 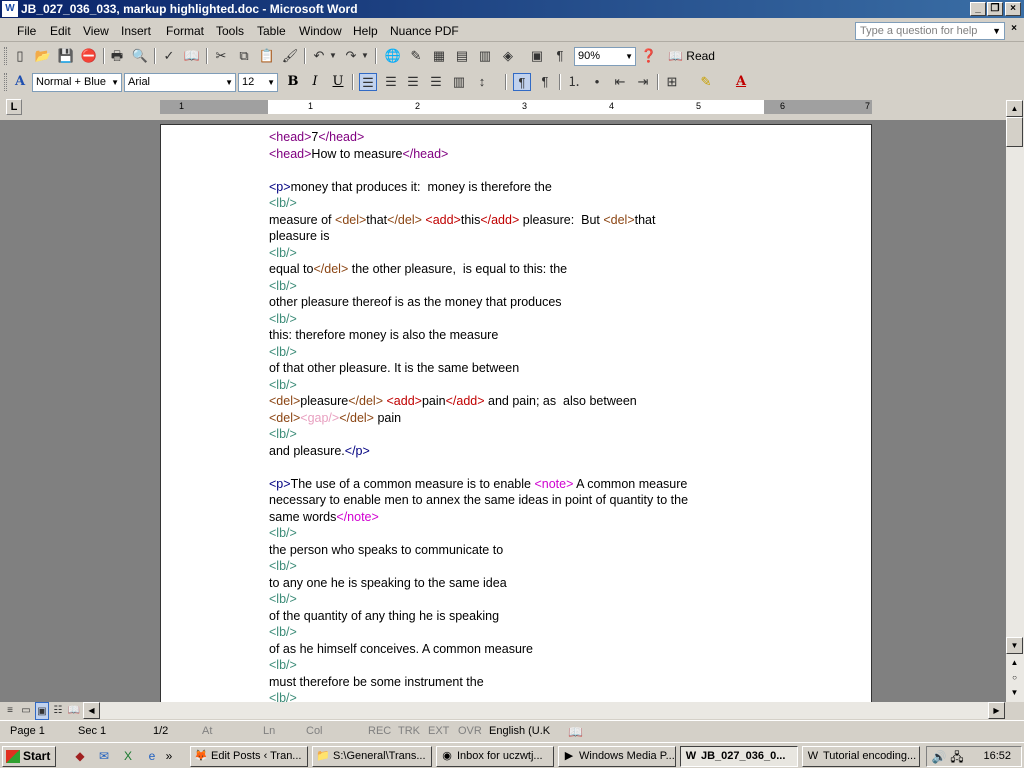 I want to click on font-color-icon: A, so click(x=741, y=82).